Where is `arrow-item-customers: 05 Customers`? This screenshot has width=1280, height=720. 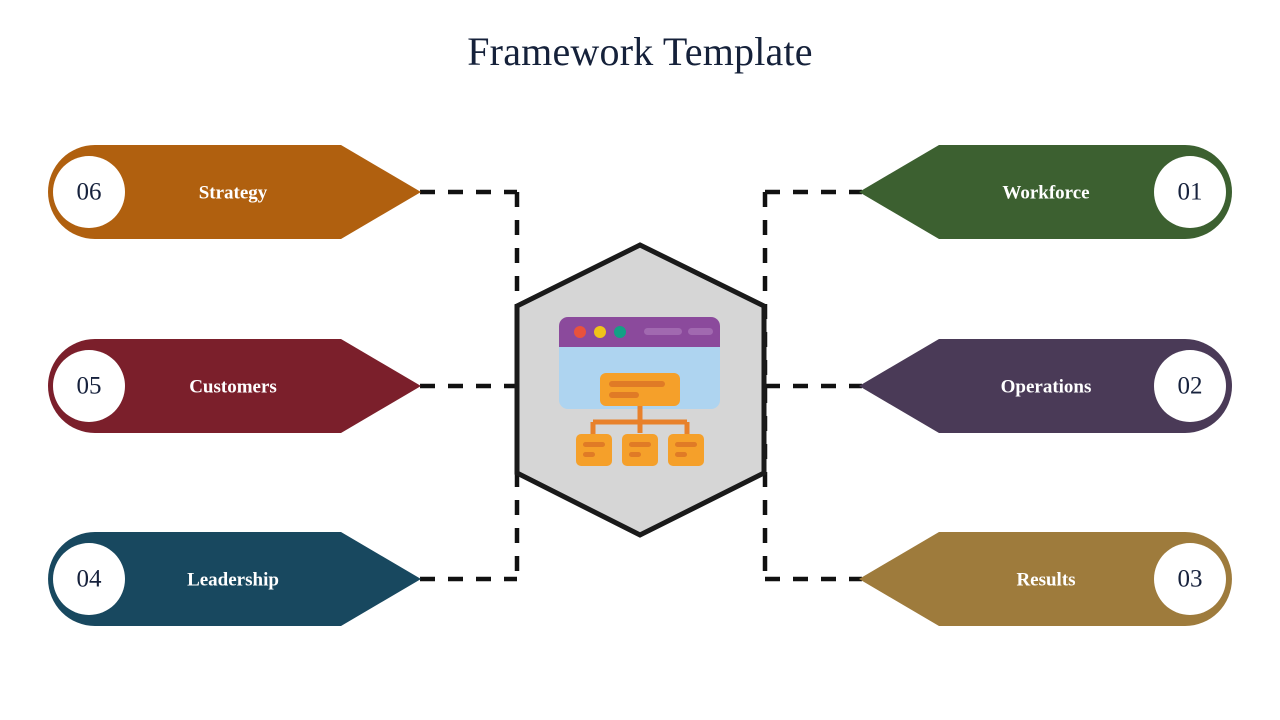 arrow-item-customers: 05 Customers is located at coordinates (234, 386).